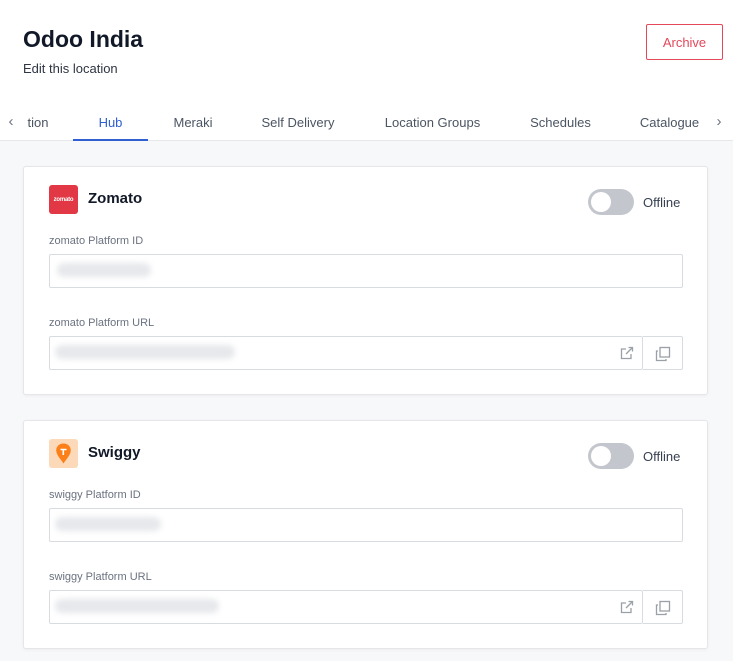 The width and height of the screenshot is (733, 661). What do you see at coordinates (115, 198) in the screenshot?
I see `platform-name: Zomato` at bounding box center [115, 198].